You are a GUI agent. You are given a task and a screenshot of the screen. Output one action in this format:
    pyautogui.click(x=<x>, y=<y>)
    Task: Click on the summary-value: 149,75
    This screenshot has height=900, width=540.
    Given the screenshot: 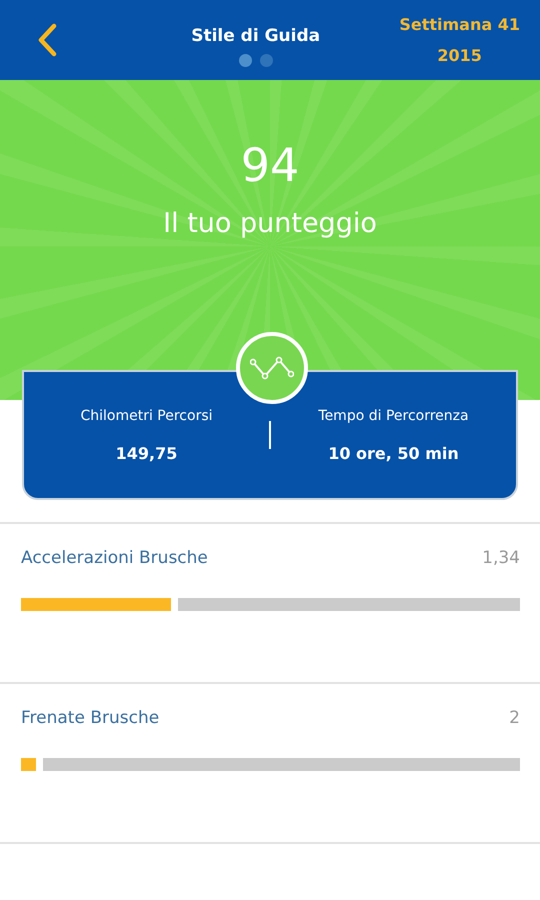 What is the action you would take?
    pyautogui.click(x=147, y=453)
    